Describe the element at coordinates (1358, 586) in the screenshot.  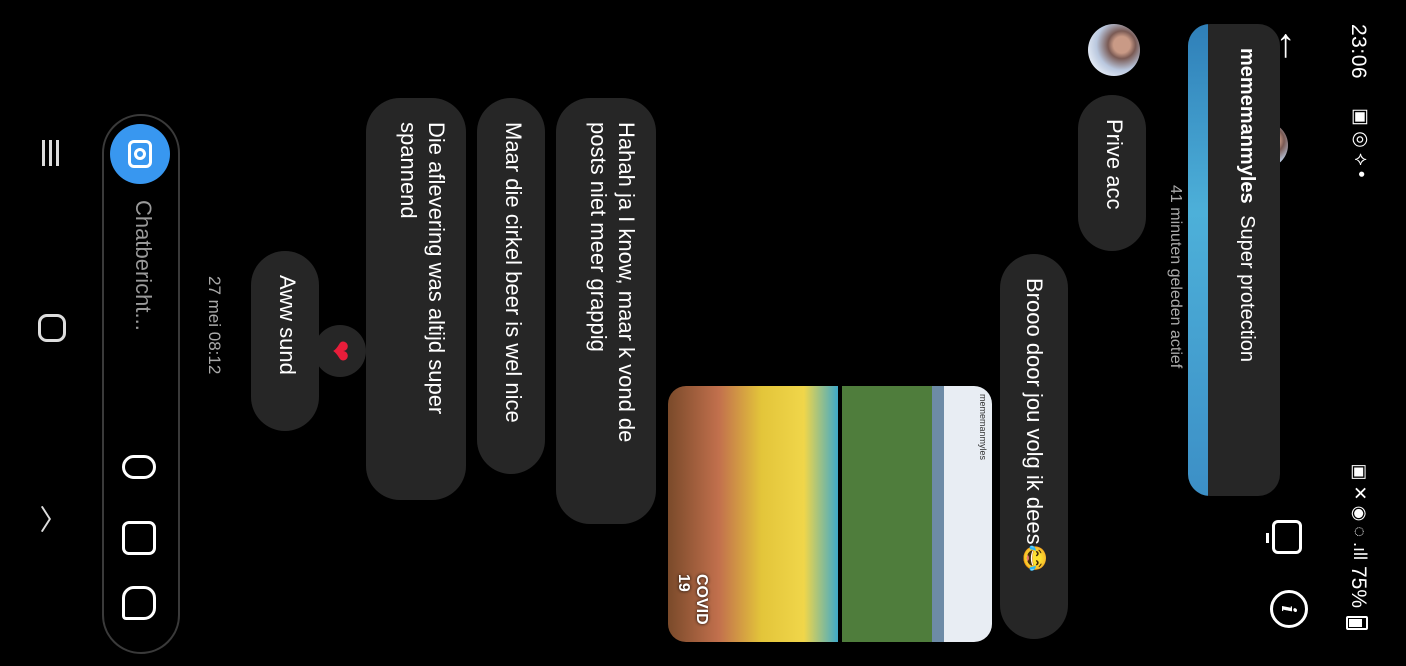
I see `battery-percentage: 75%` at that location.